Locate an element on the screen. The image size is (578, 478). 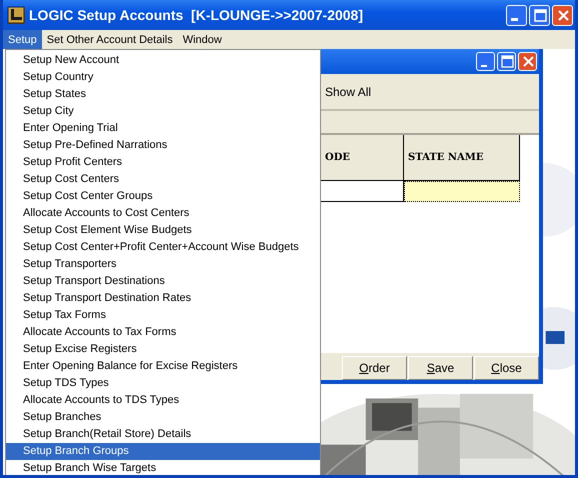
menu-item: Setup States is located at coordinates (163, 94).